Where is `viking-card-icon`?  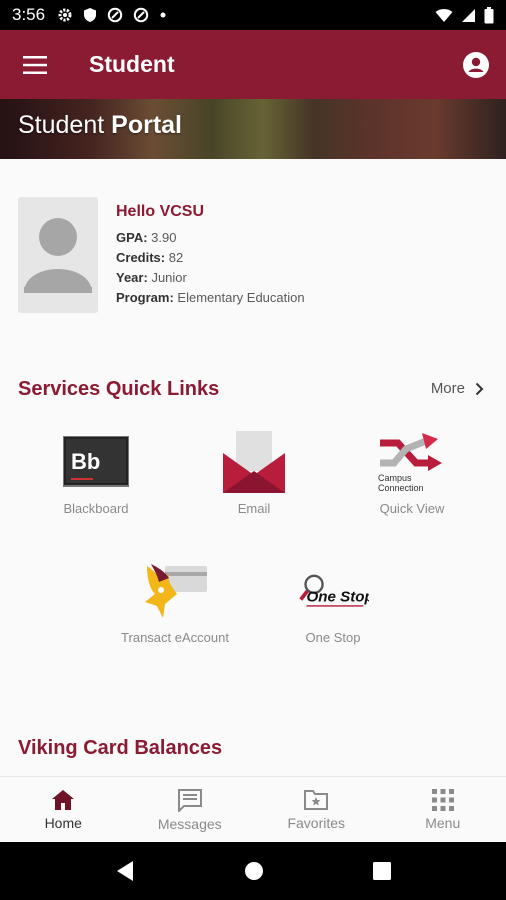
viking-card-icon is located at coordinates (176, 591).